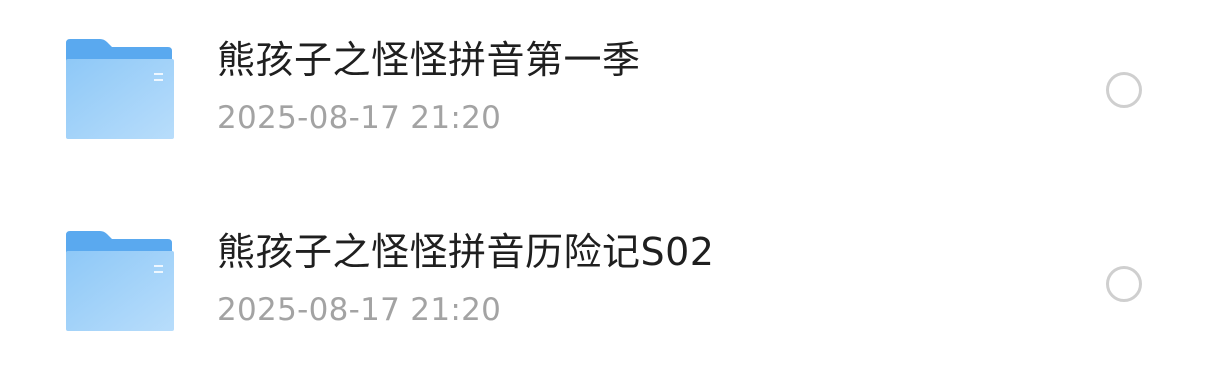  What do you see at coordinates (429, 60) in the screenshot?
I see `file-name: 熊孩子之怪怪拼音第一季` at bounding box center [429, 60].